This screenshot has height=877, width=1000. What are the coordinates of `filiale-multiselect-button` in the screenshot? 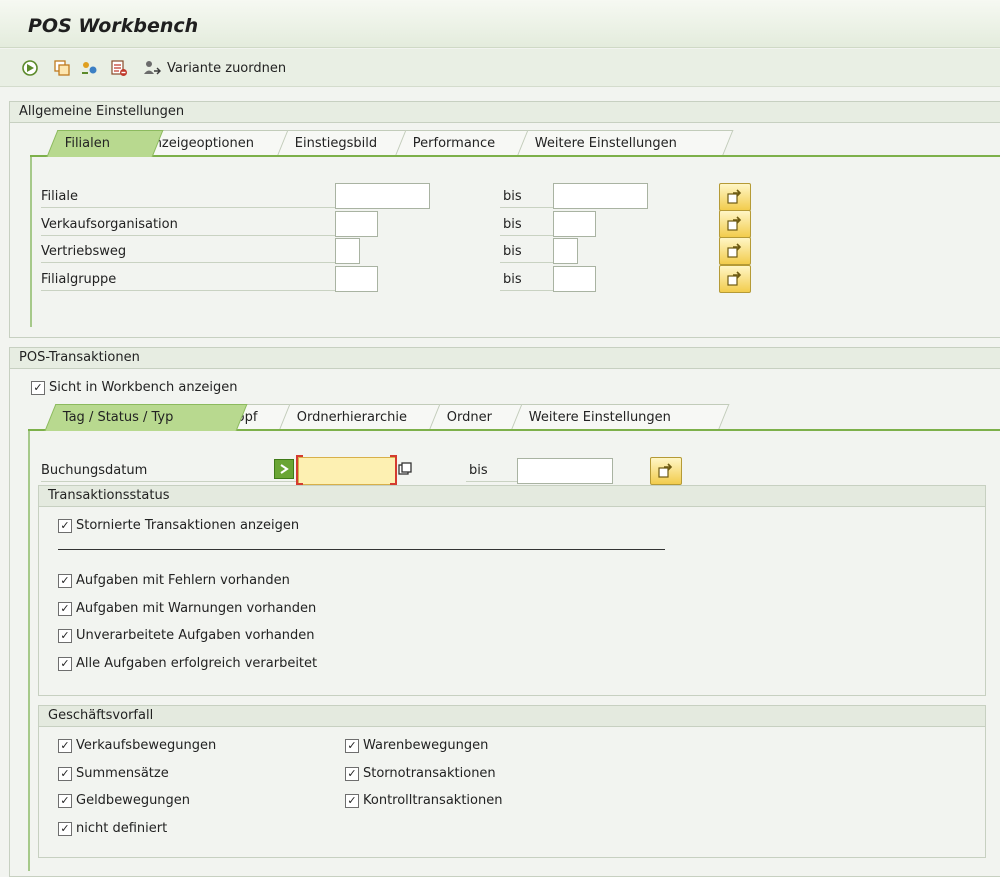 It's located at (735, 197).